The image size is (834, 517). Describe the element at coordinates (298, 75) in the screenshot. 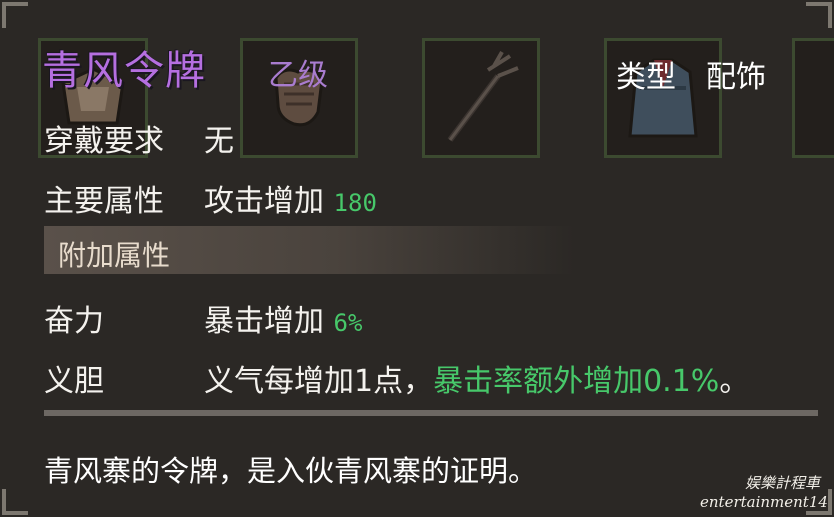

I see `item-grade: 乙级` at that location.